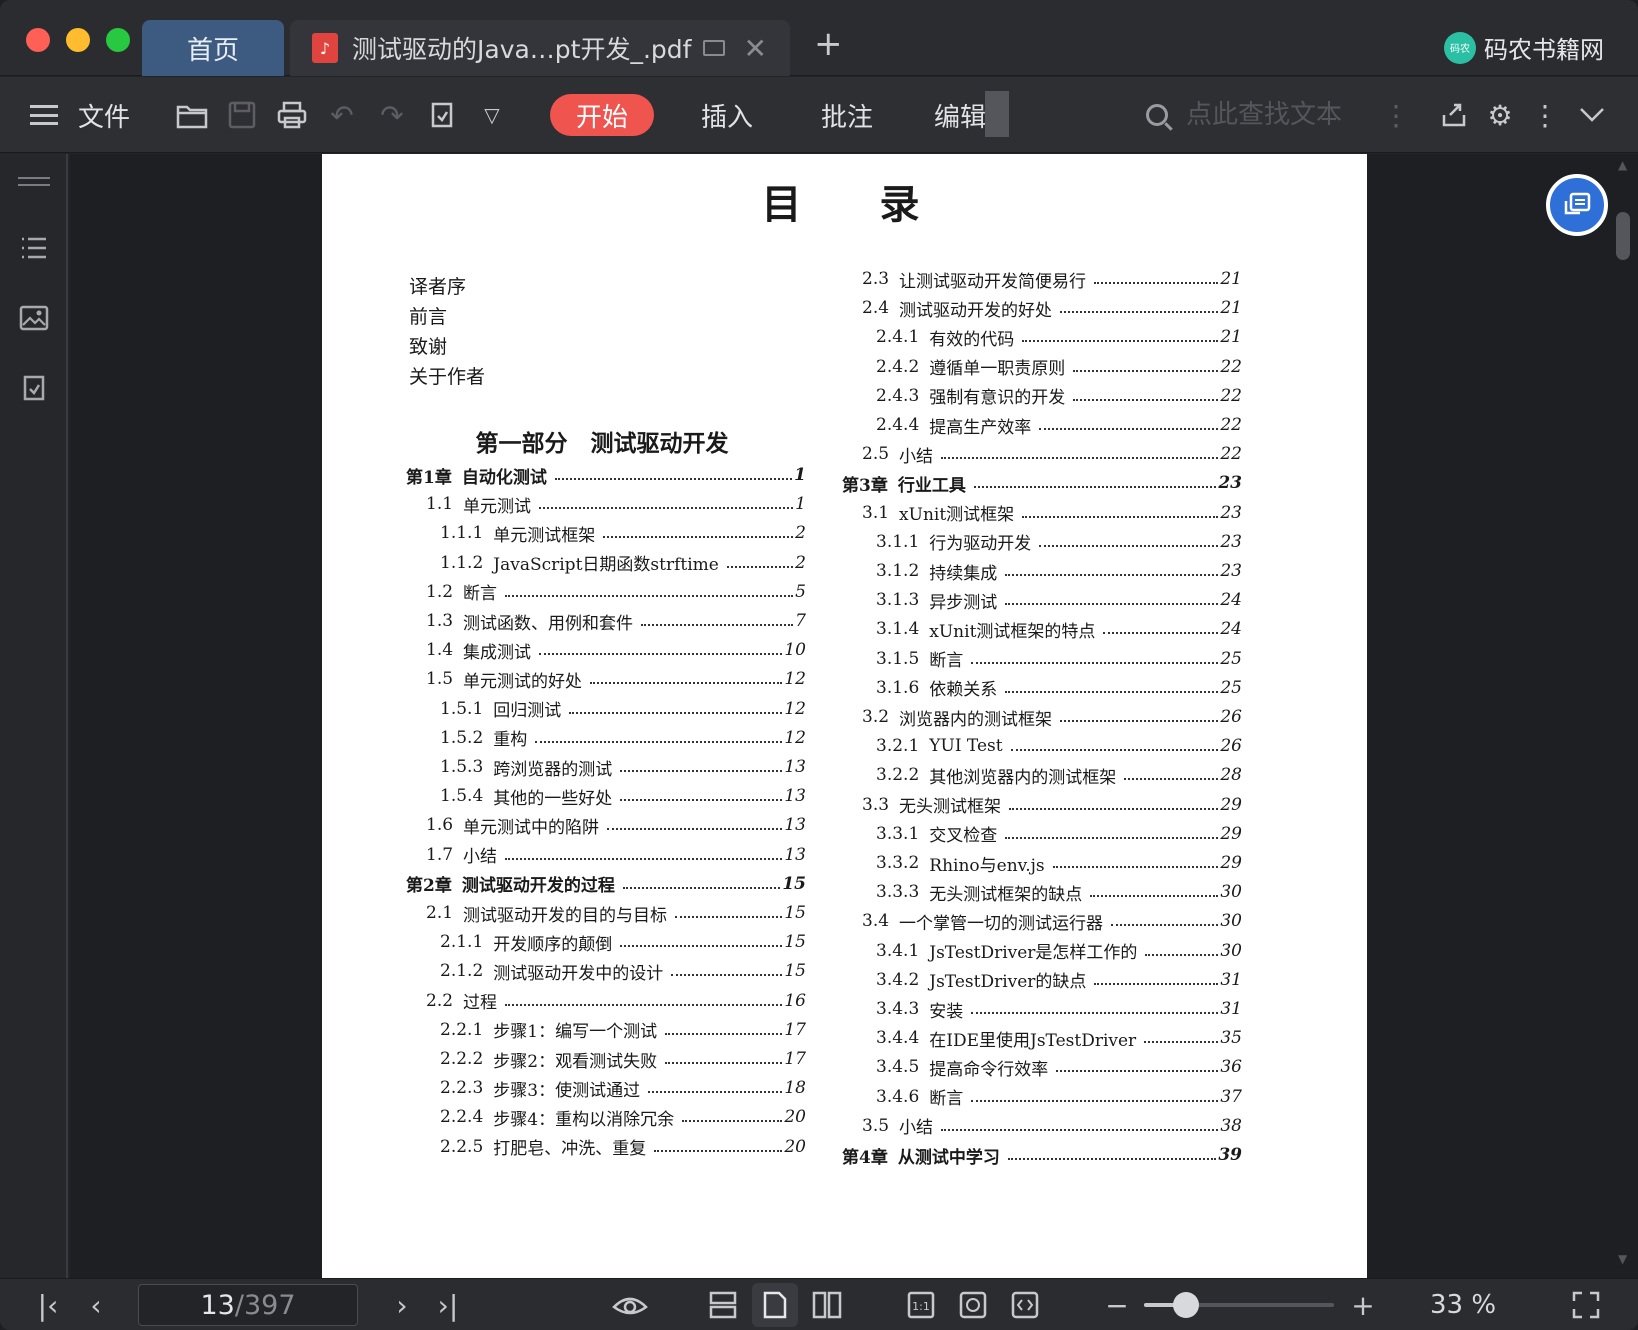  What do you see at coordinates (96, 1304) in the screenshot?
I see `previous-page-icon: ‹` at bounding box center [96, 1304].